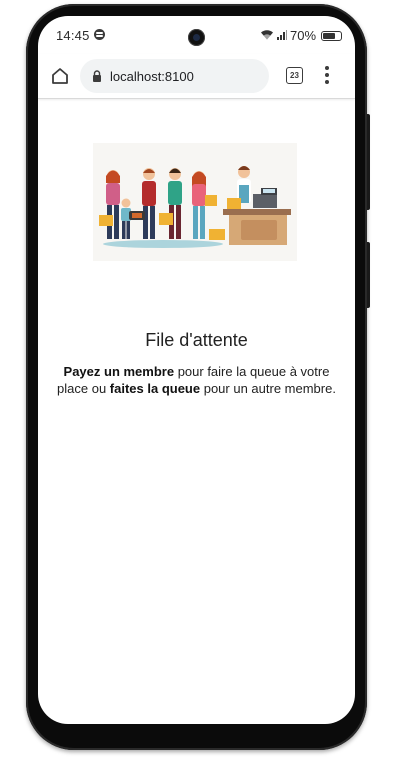 The height and width of the screenshot is (769, 402). Describe the element at coordinates (99, 34) in the screenshot. I see `spotify-icon` at that location.